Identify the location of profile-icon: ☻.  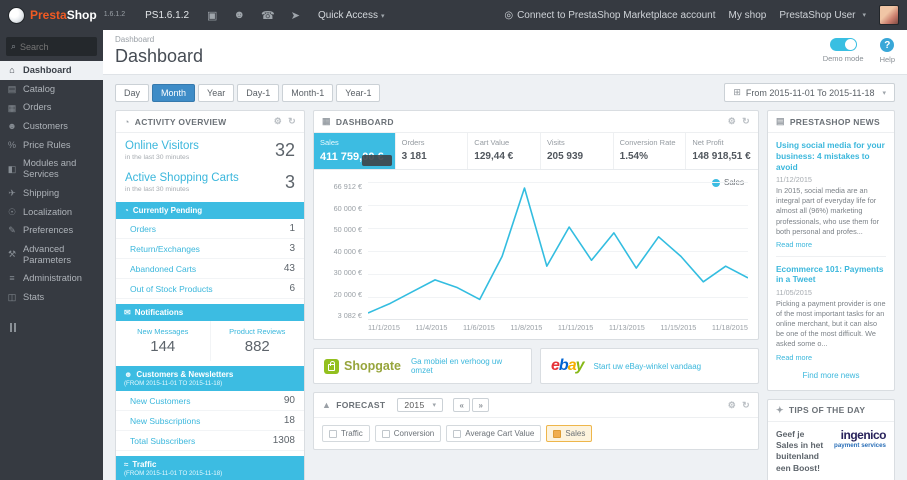
(239, 15).